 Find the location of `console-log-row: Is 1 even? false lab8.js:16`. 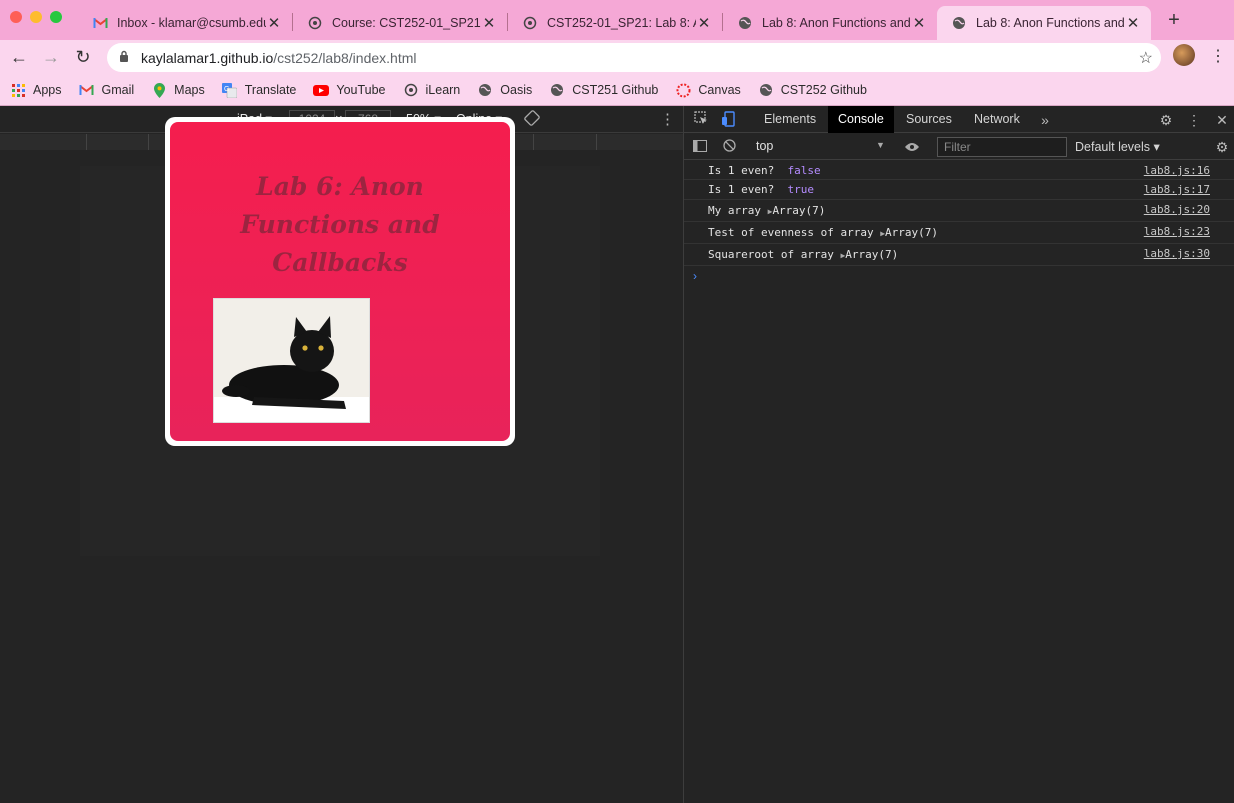

console-log-row: Is 1 even? false lab8.js:16 is located at coordinates (959, 170).